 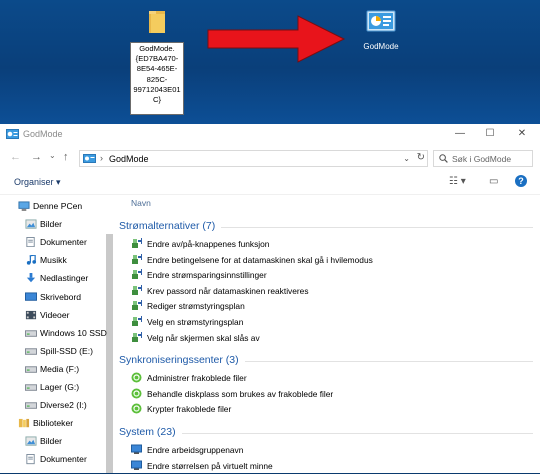 I want to click on address-row: ← → ⌄ ↑ › GodMode ⌄ ↻ Søk i GodMode, so click(x=270, y=158).